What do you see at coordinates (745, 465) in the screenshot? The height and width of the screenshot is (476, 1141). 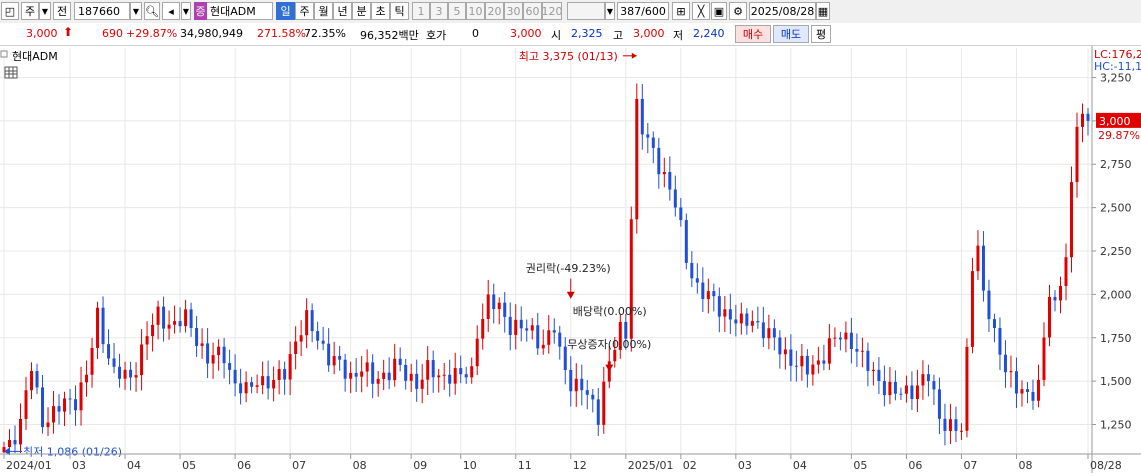 I see `date-tick-label: 03` at bounding box center [745, 465].